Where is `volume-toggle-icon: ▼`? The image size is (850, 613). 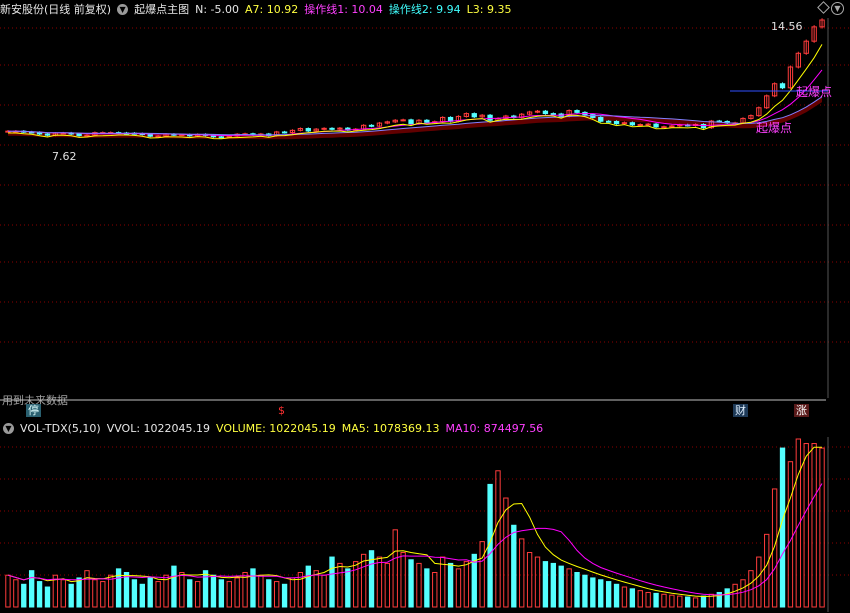 volume-toggle-icon: ▼ is located at coordinates (8, 428).